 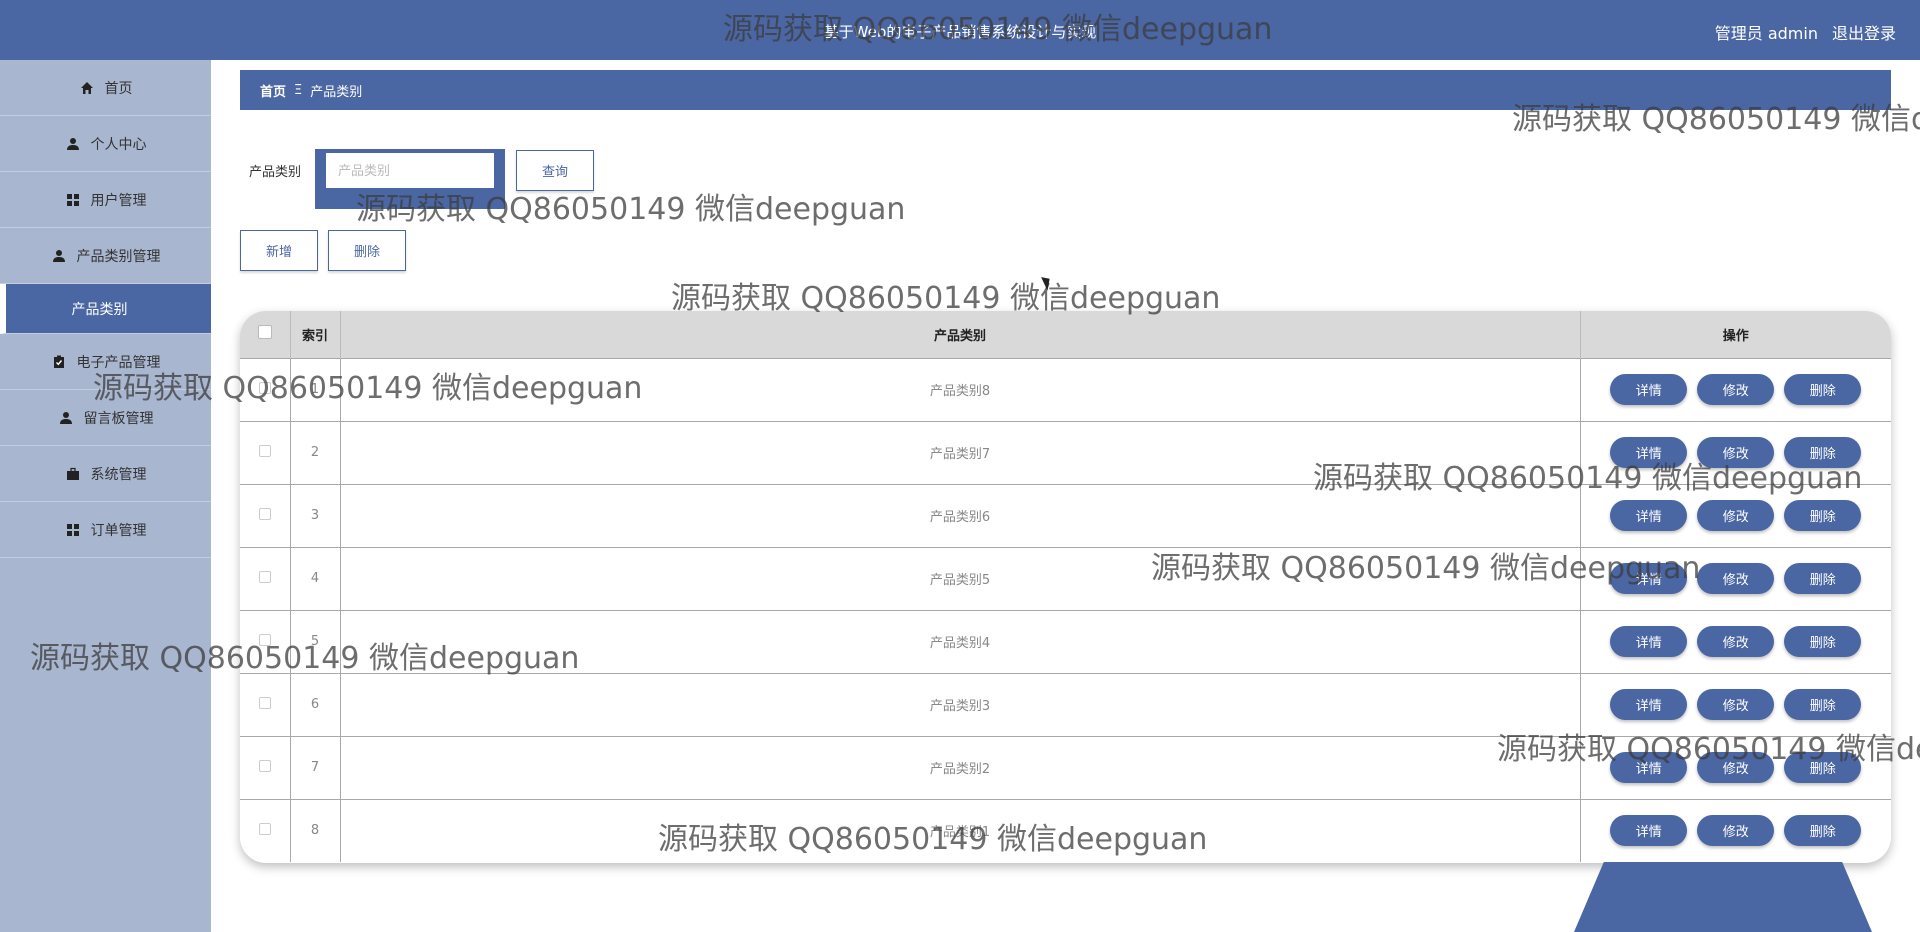 What do you see at coordinates (118, 418) in the screenshot?
I see `sidebar-item-label: 留言板管理` at bounding box center [118, 418].